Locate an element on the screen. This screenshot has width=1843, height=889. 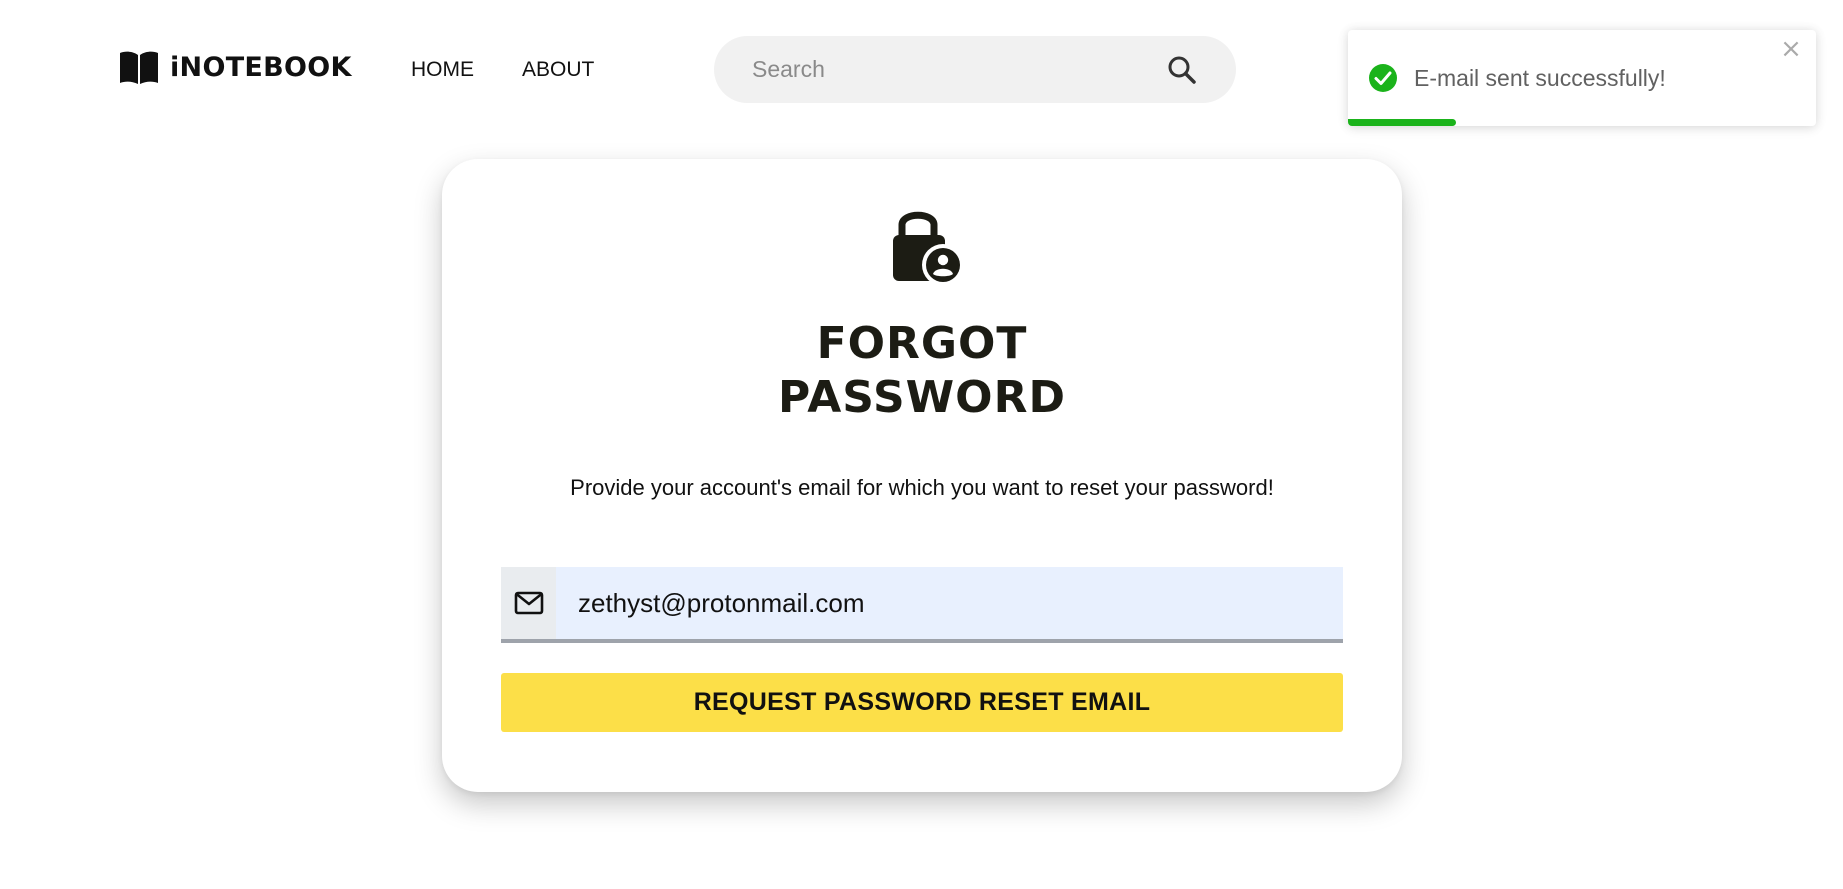
toast-progress-bar is located at coordinates (1402, 122).